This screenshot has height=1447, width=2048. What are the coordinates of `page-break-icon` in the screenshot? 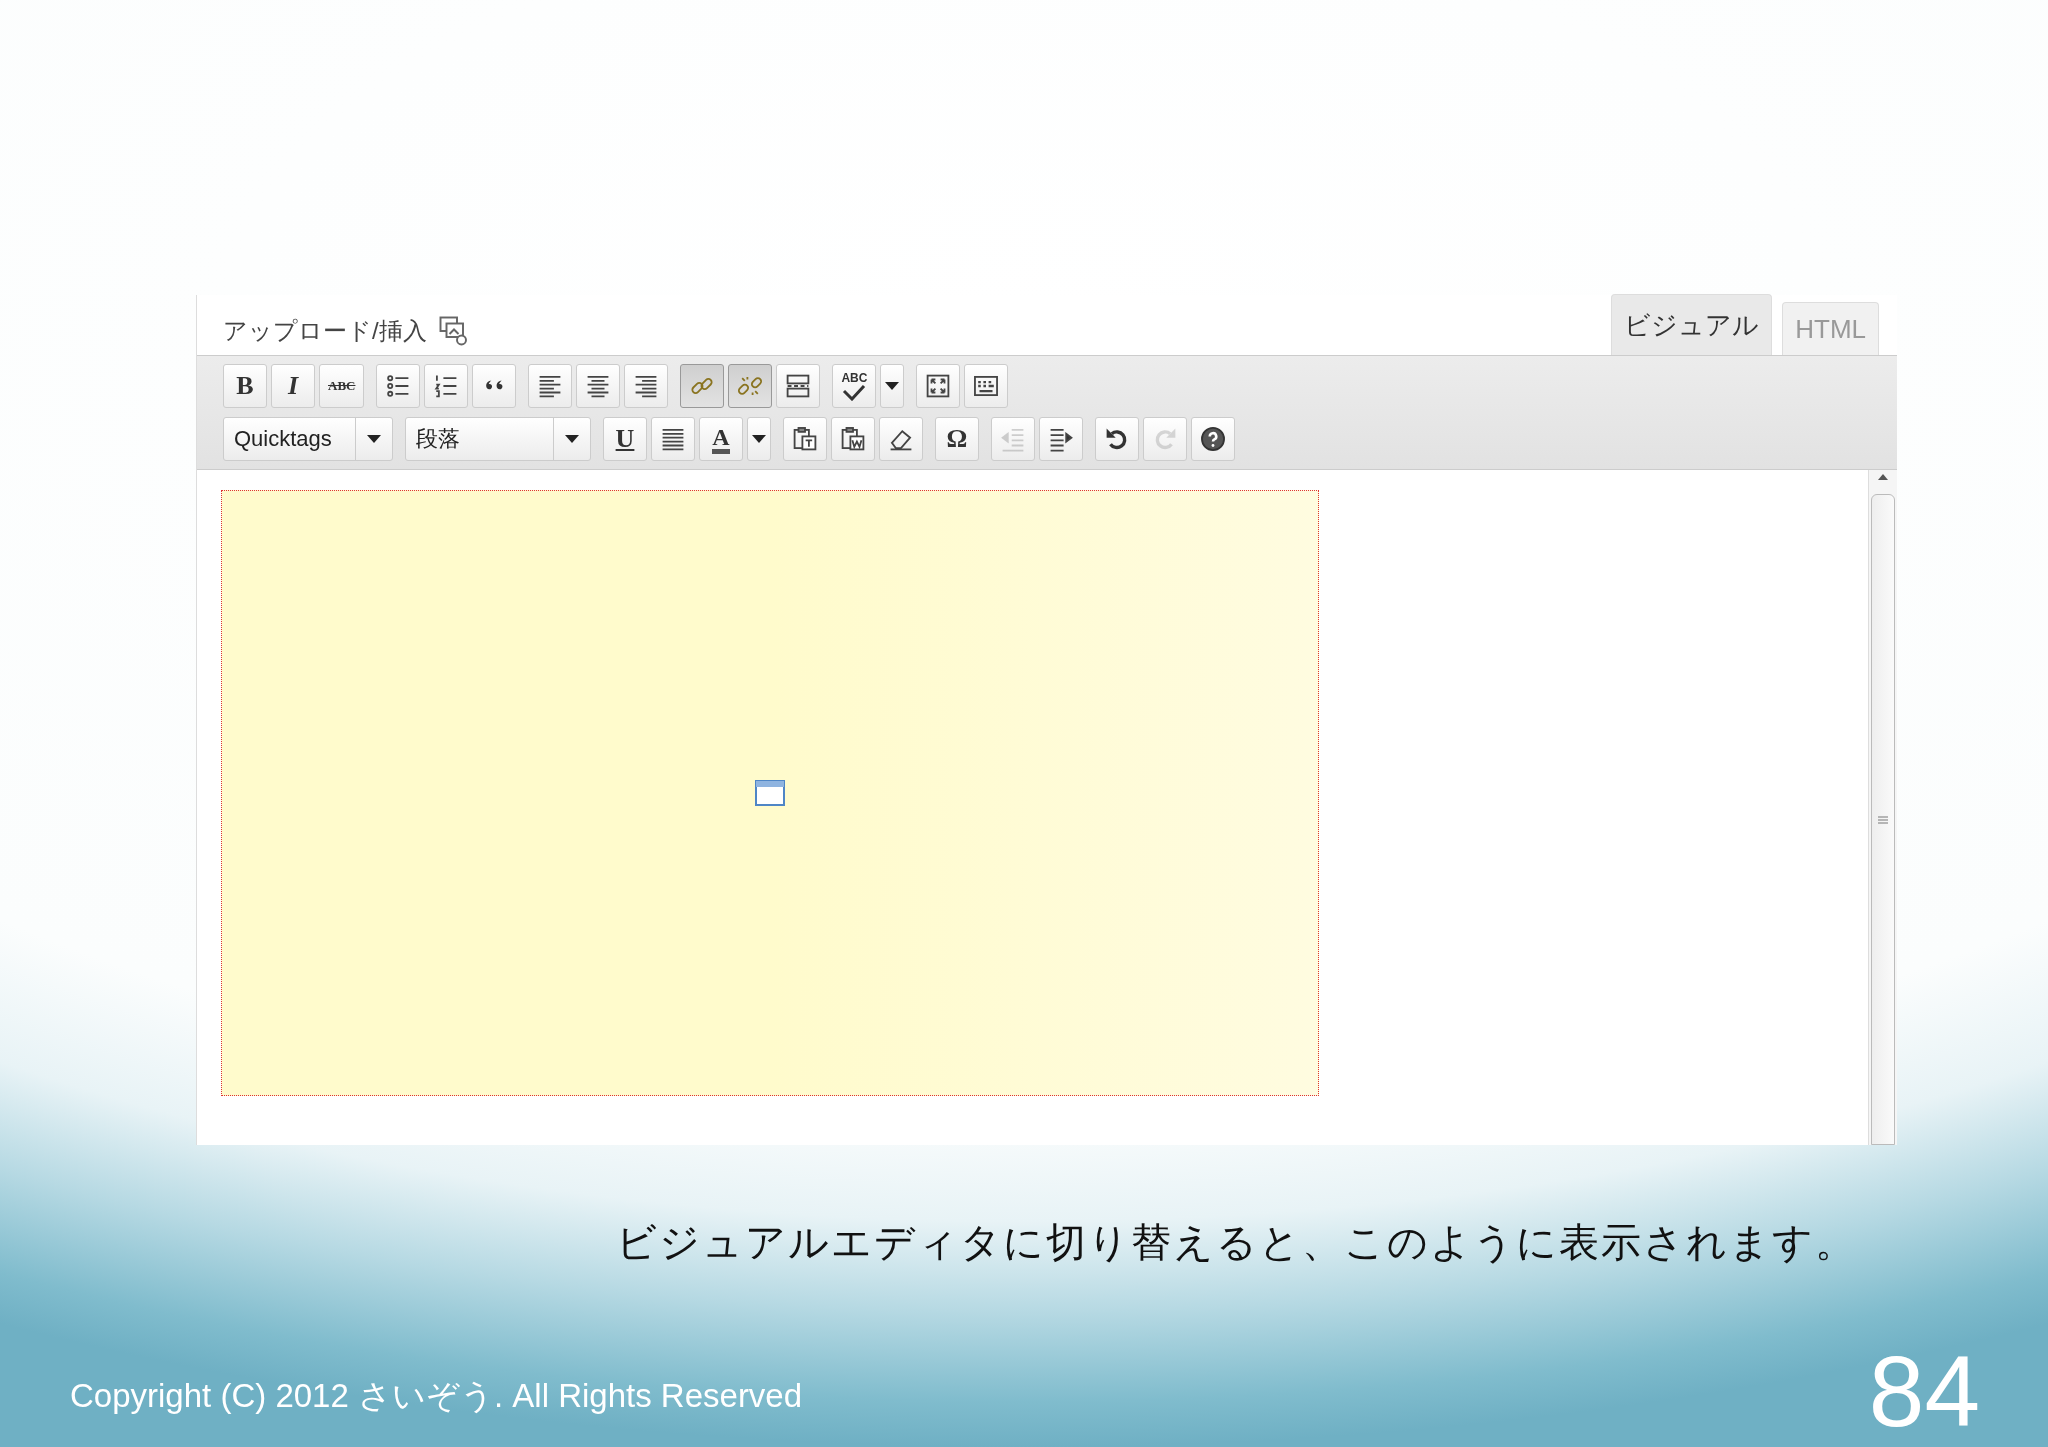 It's located at (798, 386).